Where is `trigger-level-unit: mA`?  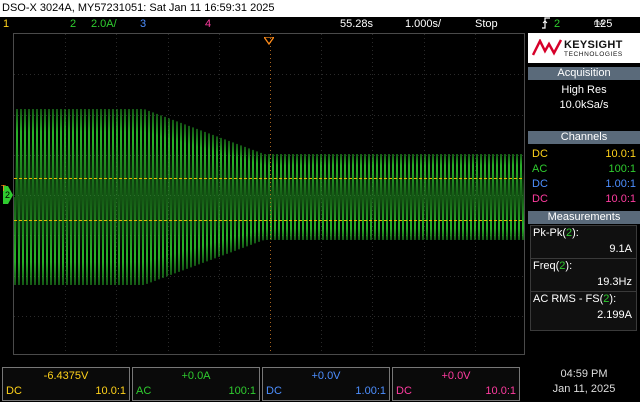 trigger-level-unit: mA is located at coordinates (599, 23).